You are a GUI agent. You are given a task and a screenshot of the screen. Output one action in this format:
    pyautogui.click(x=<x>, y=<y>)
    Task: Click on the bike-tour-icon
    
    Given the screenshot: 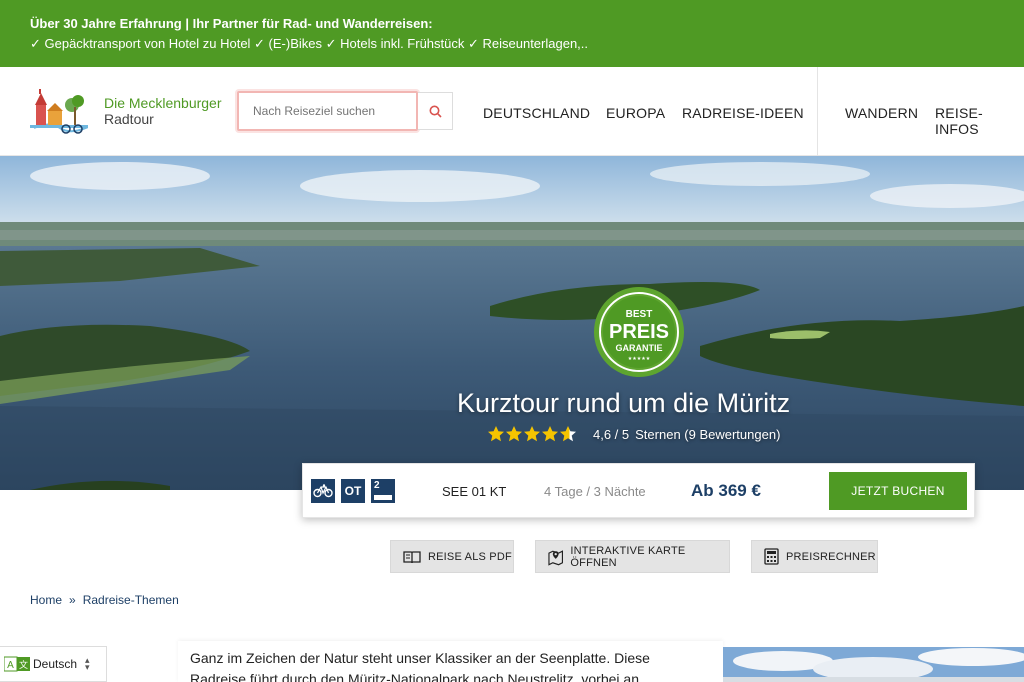 What is the action you would take?
    pyautogui.click(x=323, y=491)
    